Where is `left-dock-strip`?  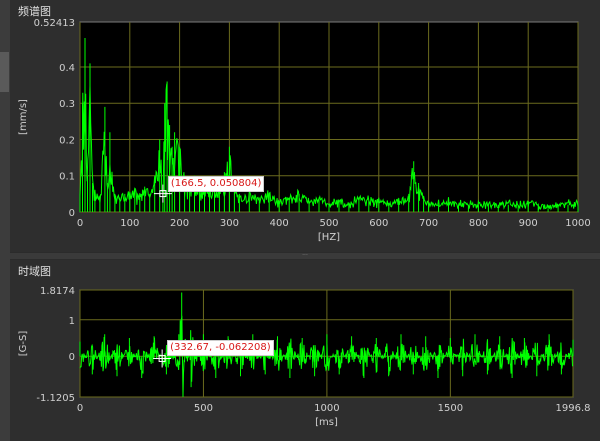
left-dock-strip is located at coordinates (5, 220).